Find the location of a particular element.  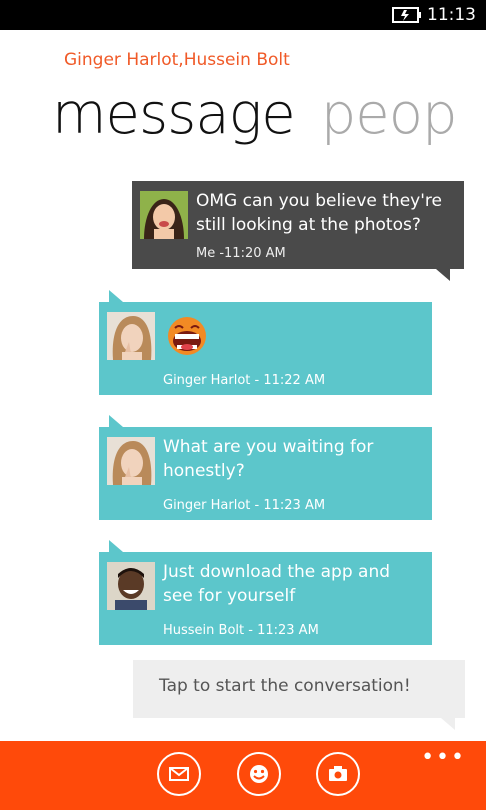

battery-charging-icon is located at coordinates (406, 15).